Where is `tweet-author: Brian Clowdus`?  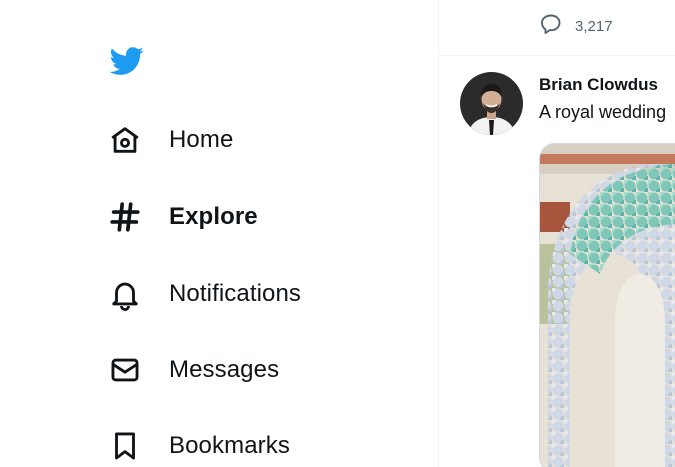
tweet-author: Brian Clowdus is located at coordinates (598, 85).